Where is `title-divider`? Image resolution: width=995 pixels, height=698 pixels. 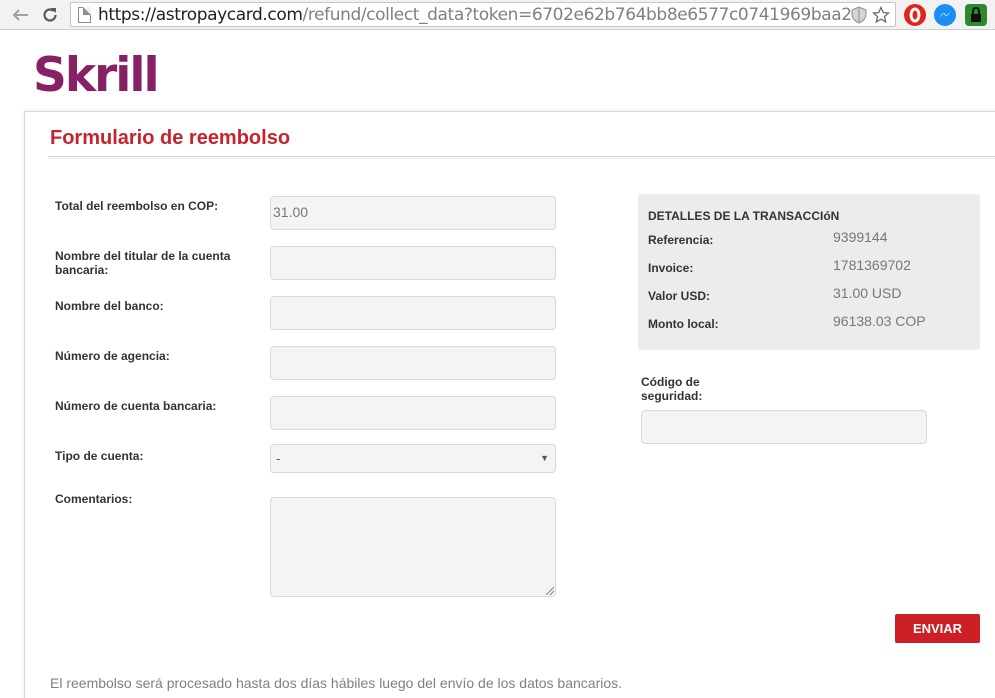 title-divider is located at coordinates (521, 156).